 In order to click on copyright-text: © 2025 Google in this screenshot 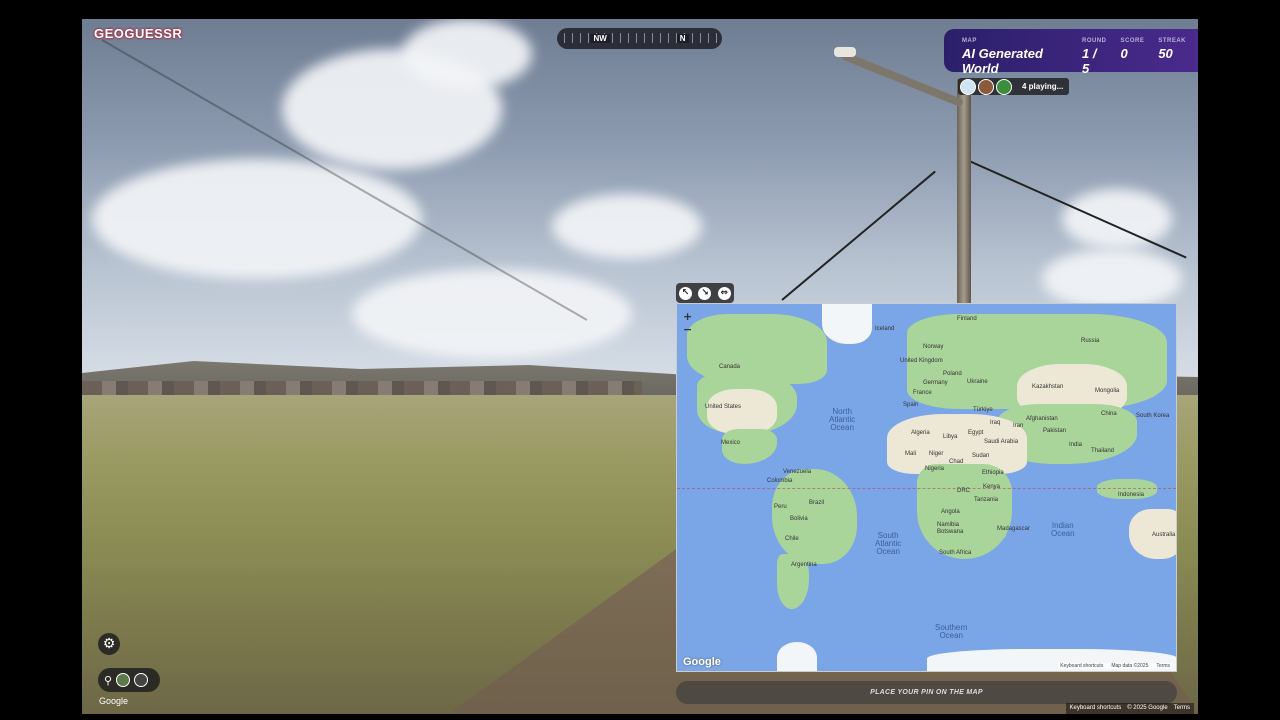, I will do `click(1147, 708)`.